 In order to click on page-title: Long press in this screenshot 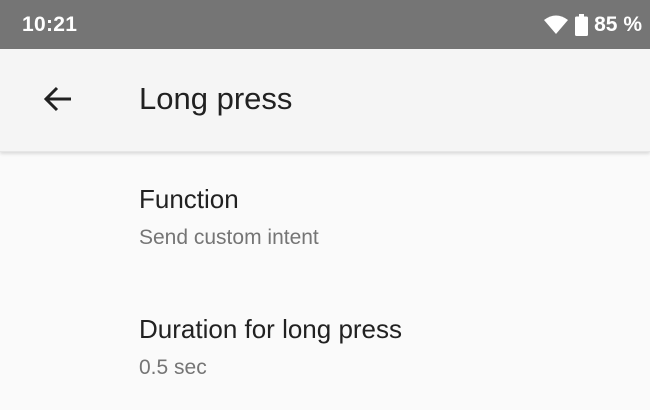, I will do `click(216, 98)`.